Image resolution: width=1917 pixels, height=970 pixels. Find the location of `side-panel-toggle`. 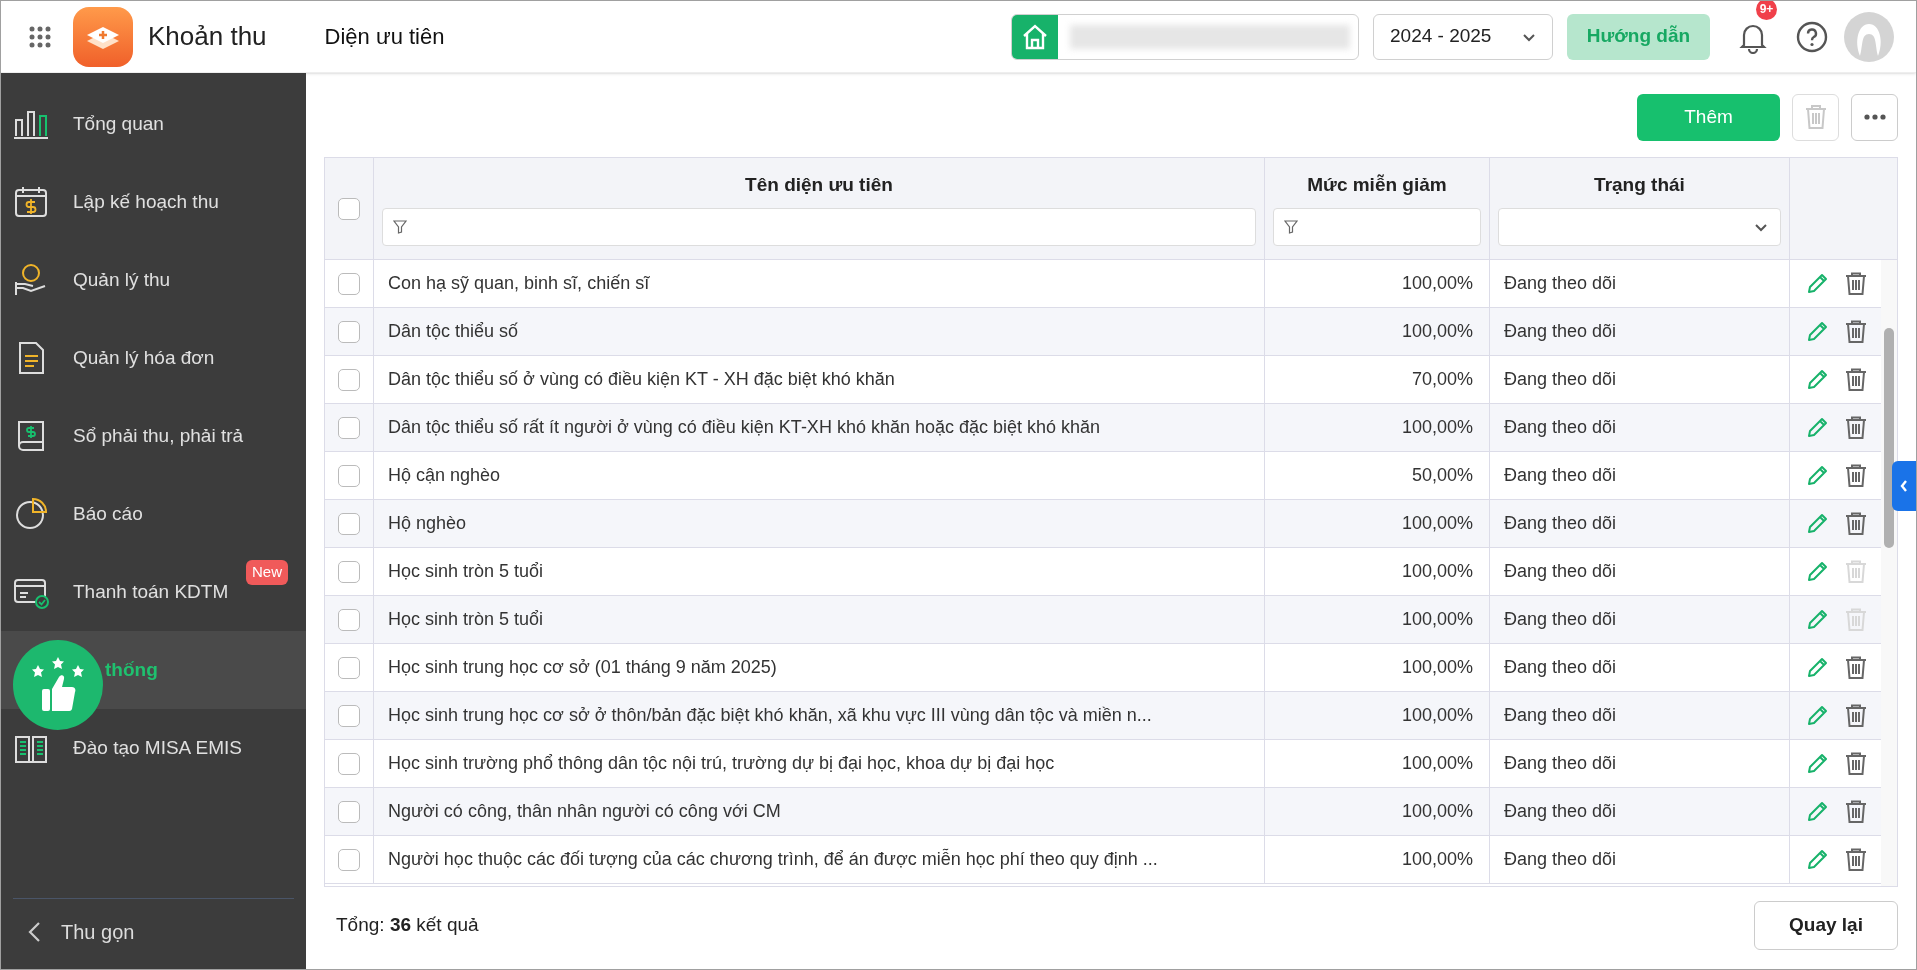

side-panel-toggle is located at coordinates (1904, 486).